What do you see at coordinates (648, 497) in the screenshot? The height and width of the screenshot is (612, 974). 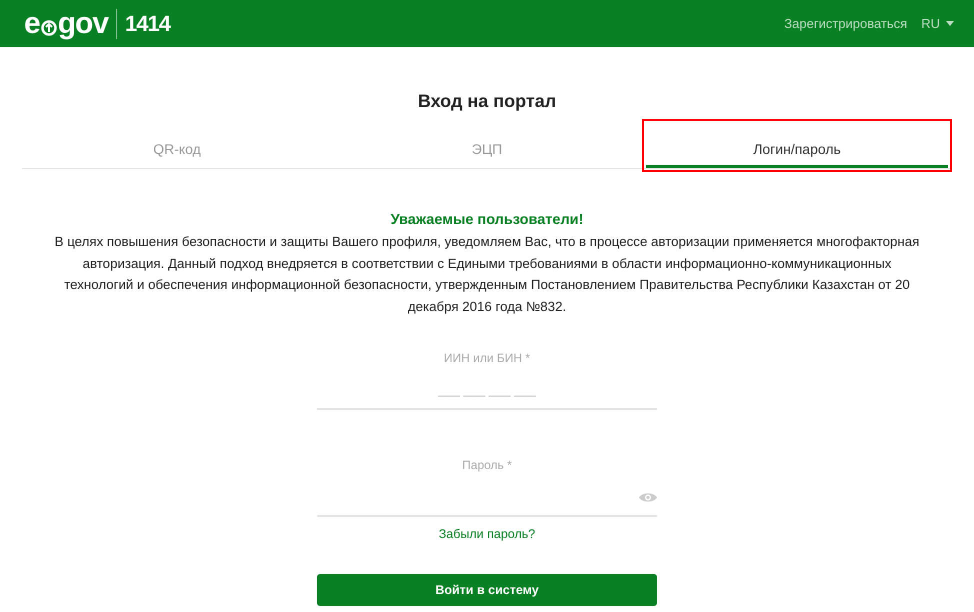 I see `eye-icon` at bounding box center [648, 497].